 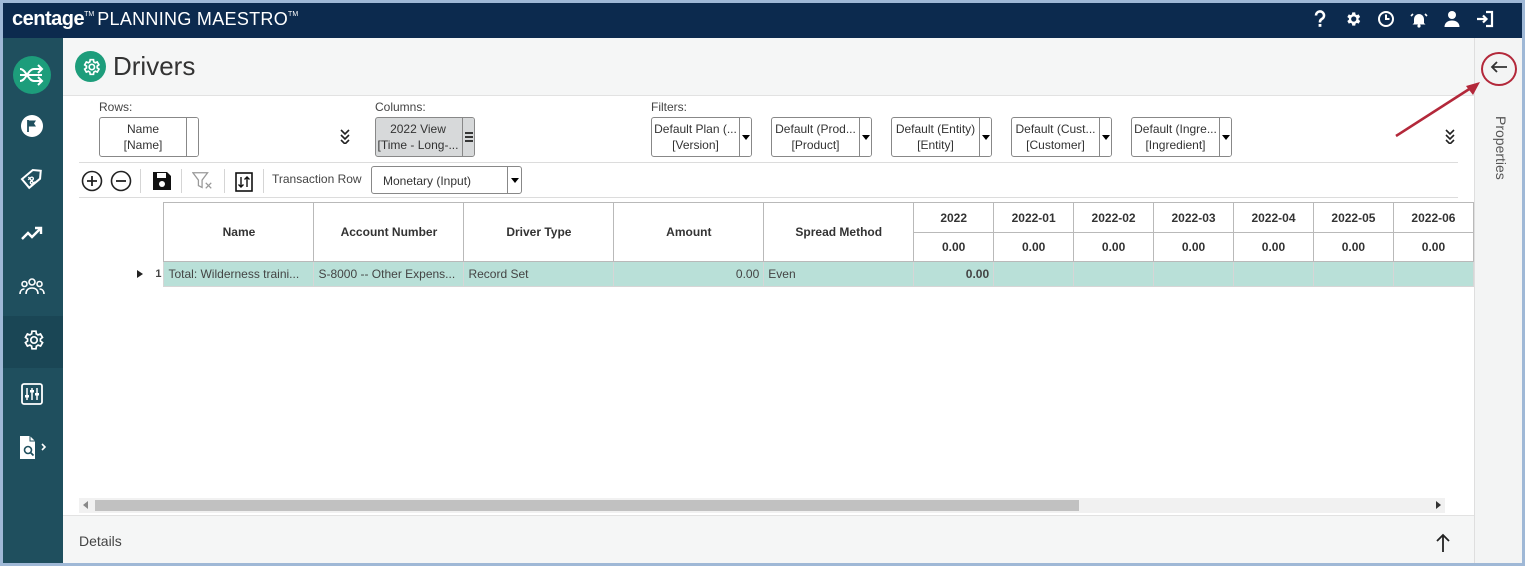 I want to click on column-header-amount: Amount, so click(x=689, y=232).